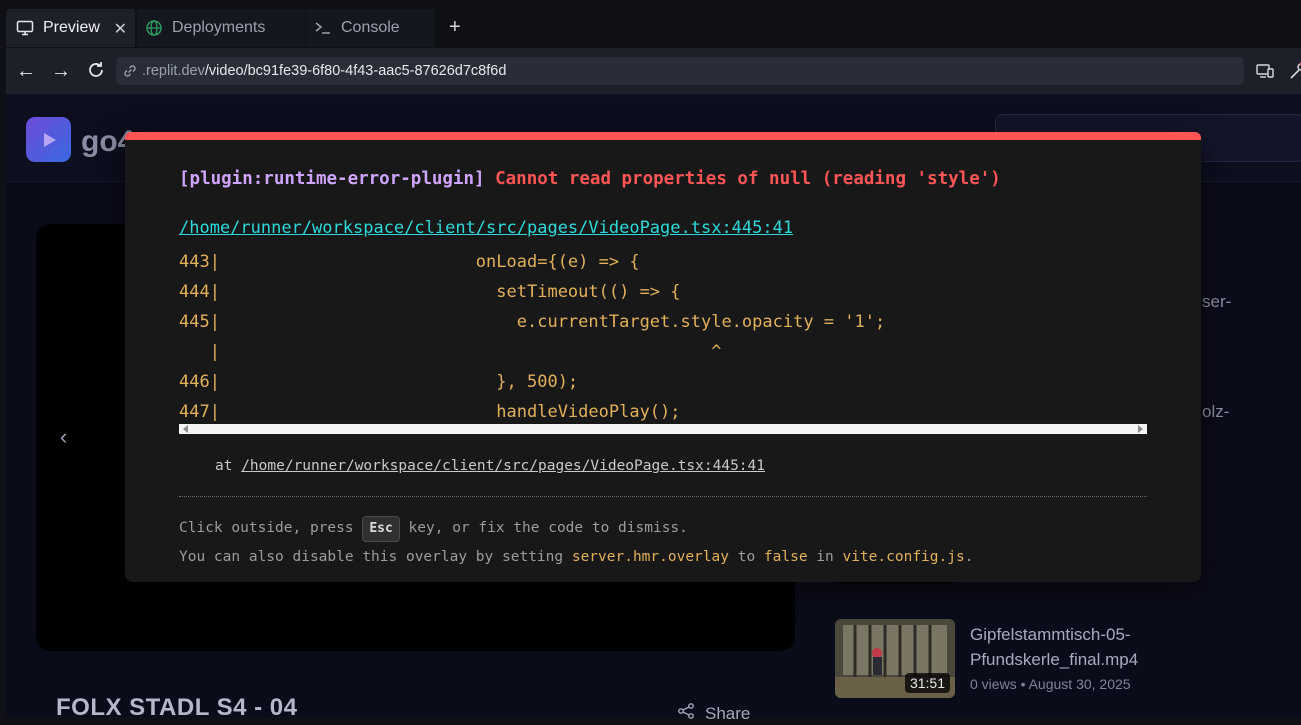 This screenshot has width=1301, height=725. I want to click on chevron-left-icon: ‹, so click(63, 437).